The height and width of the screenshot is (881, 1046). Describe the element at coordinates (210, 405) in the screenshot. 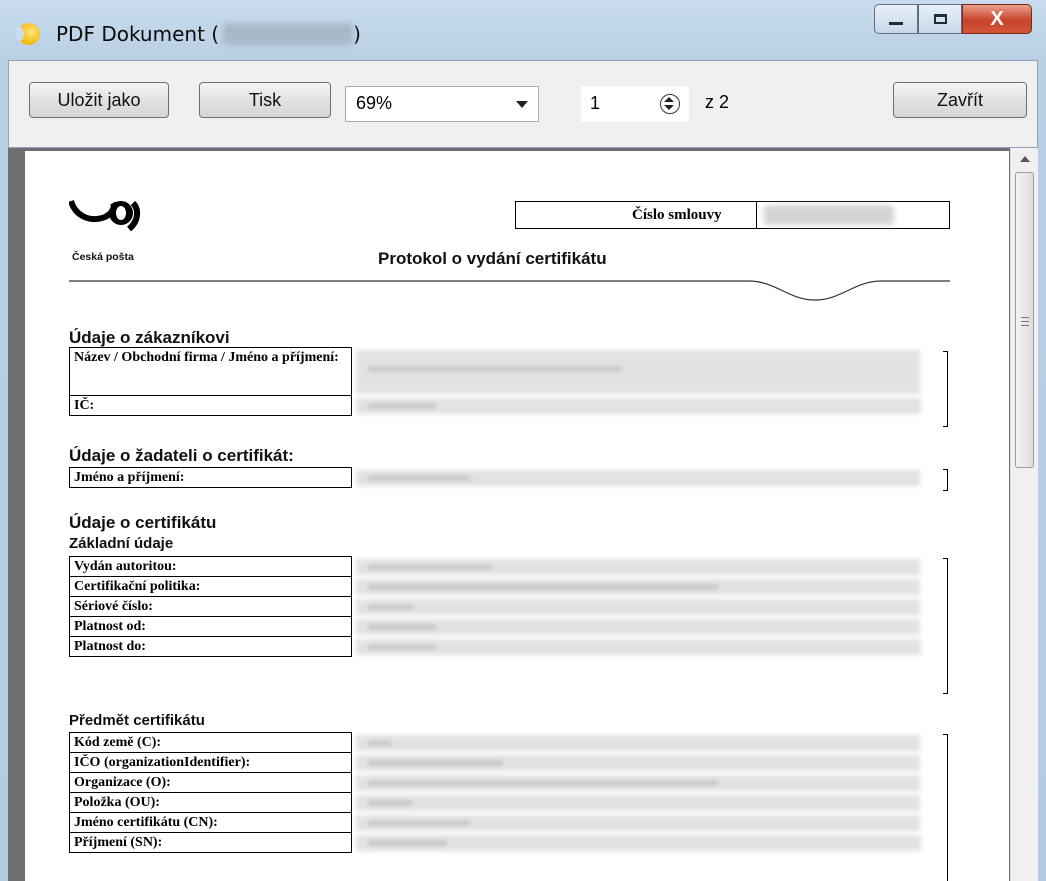

I see `field-label: IČ:` at that location.